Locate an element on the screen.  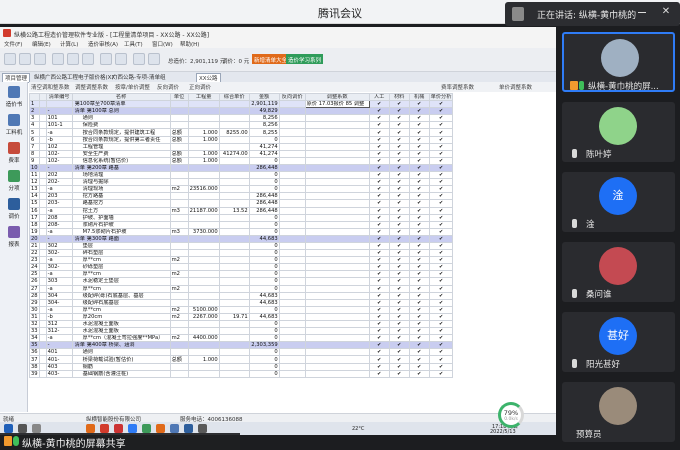
item-name: 按合同条款规定，提供建筑工程 is located at coordinates (121, 132).